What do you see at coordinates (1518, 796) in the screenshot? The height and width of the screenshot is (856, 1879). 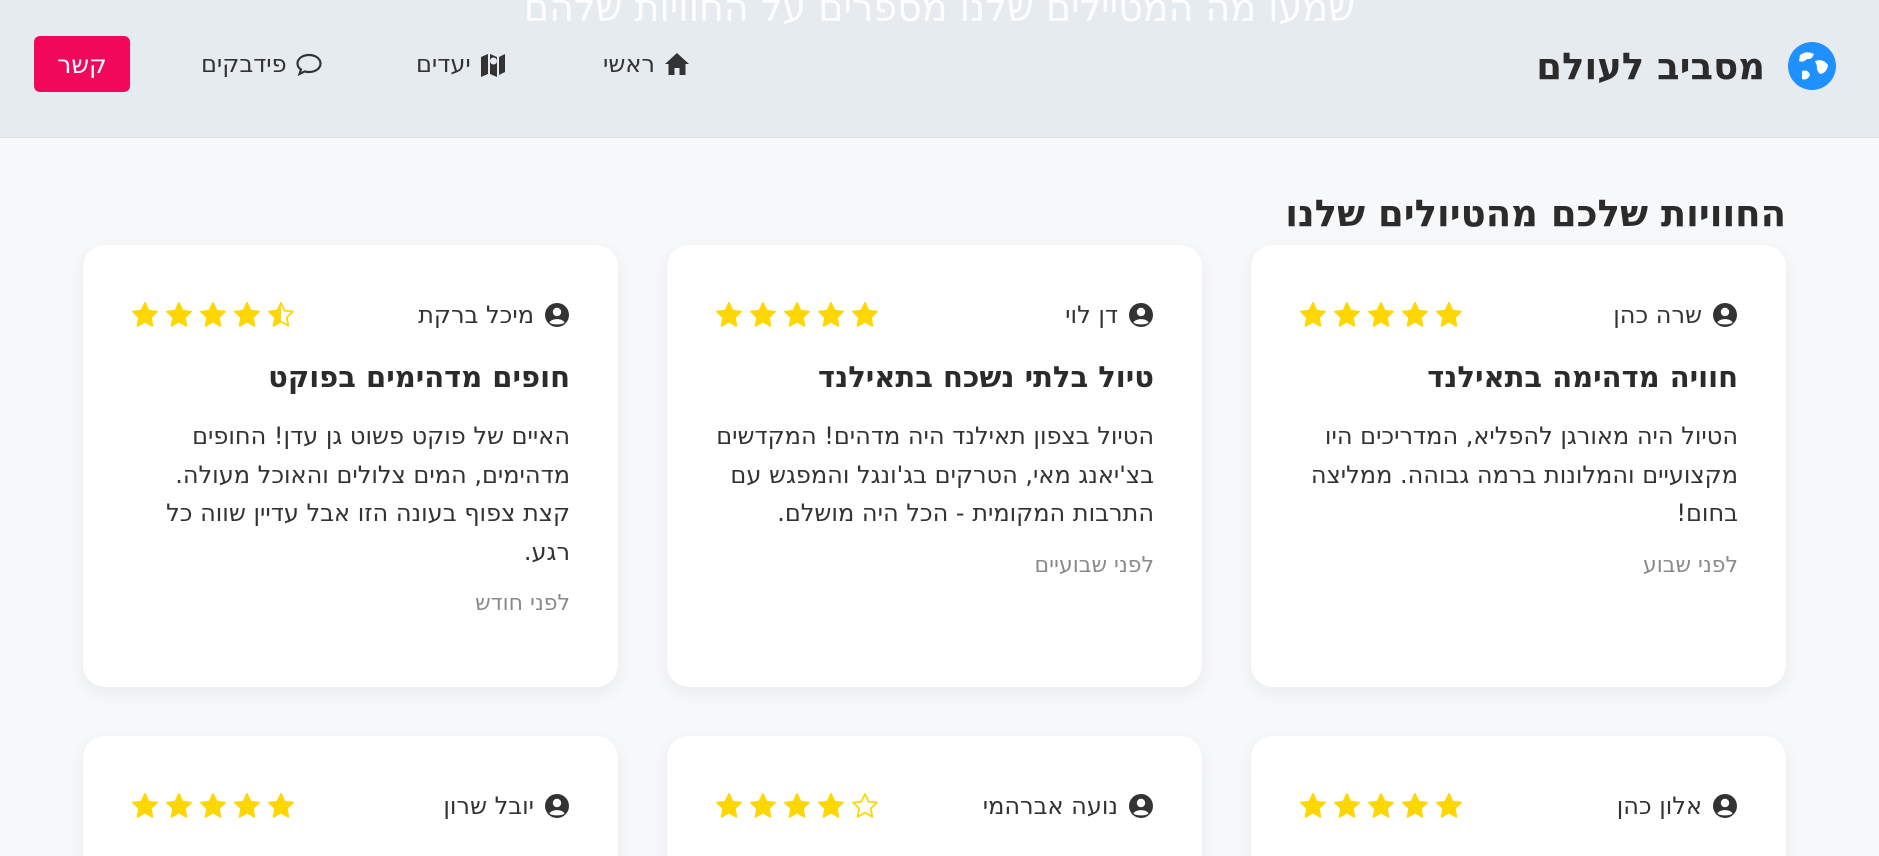 I see `review-card-4: אלון כהן` at bounding box center [1518, 796].